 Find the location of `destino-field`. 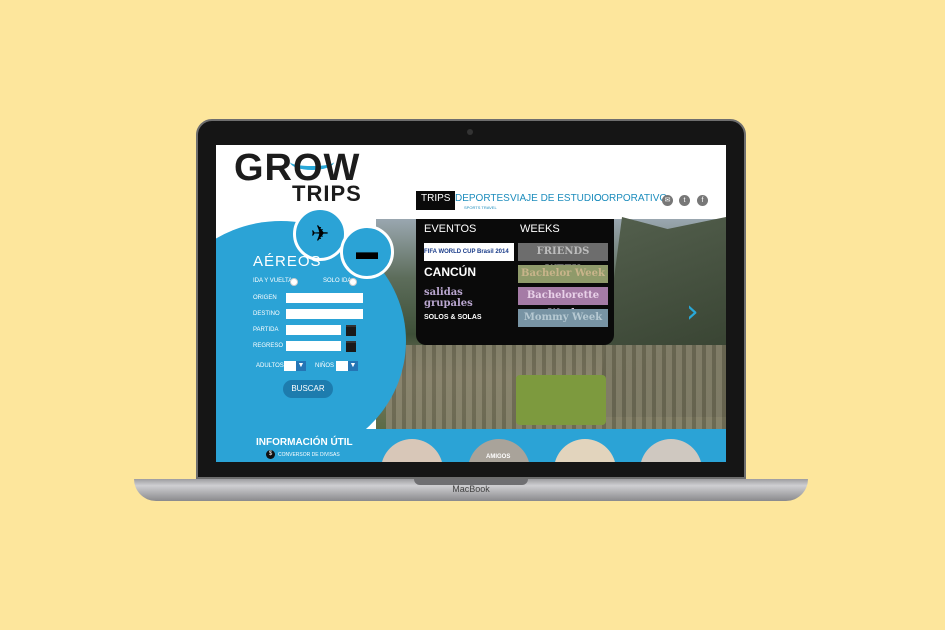

destino-field is located at coordinates (324, 314).